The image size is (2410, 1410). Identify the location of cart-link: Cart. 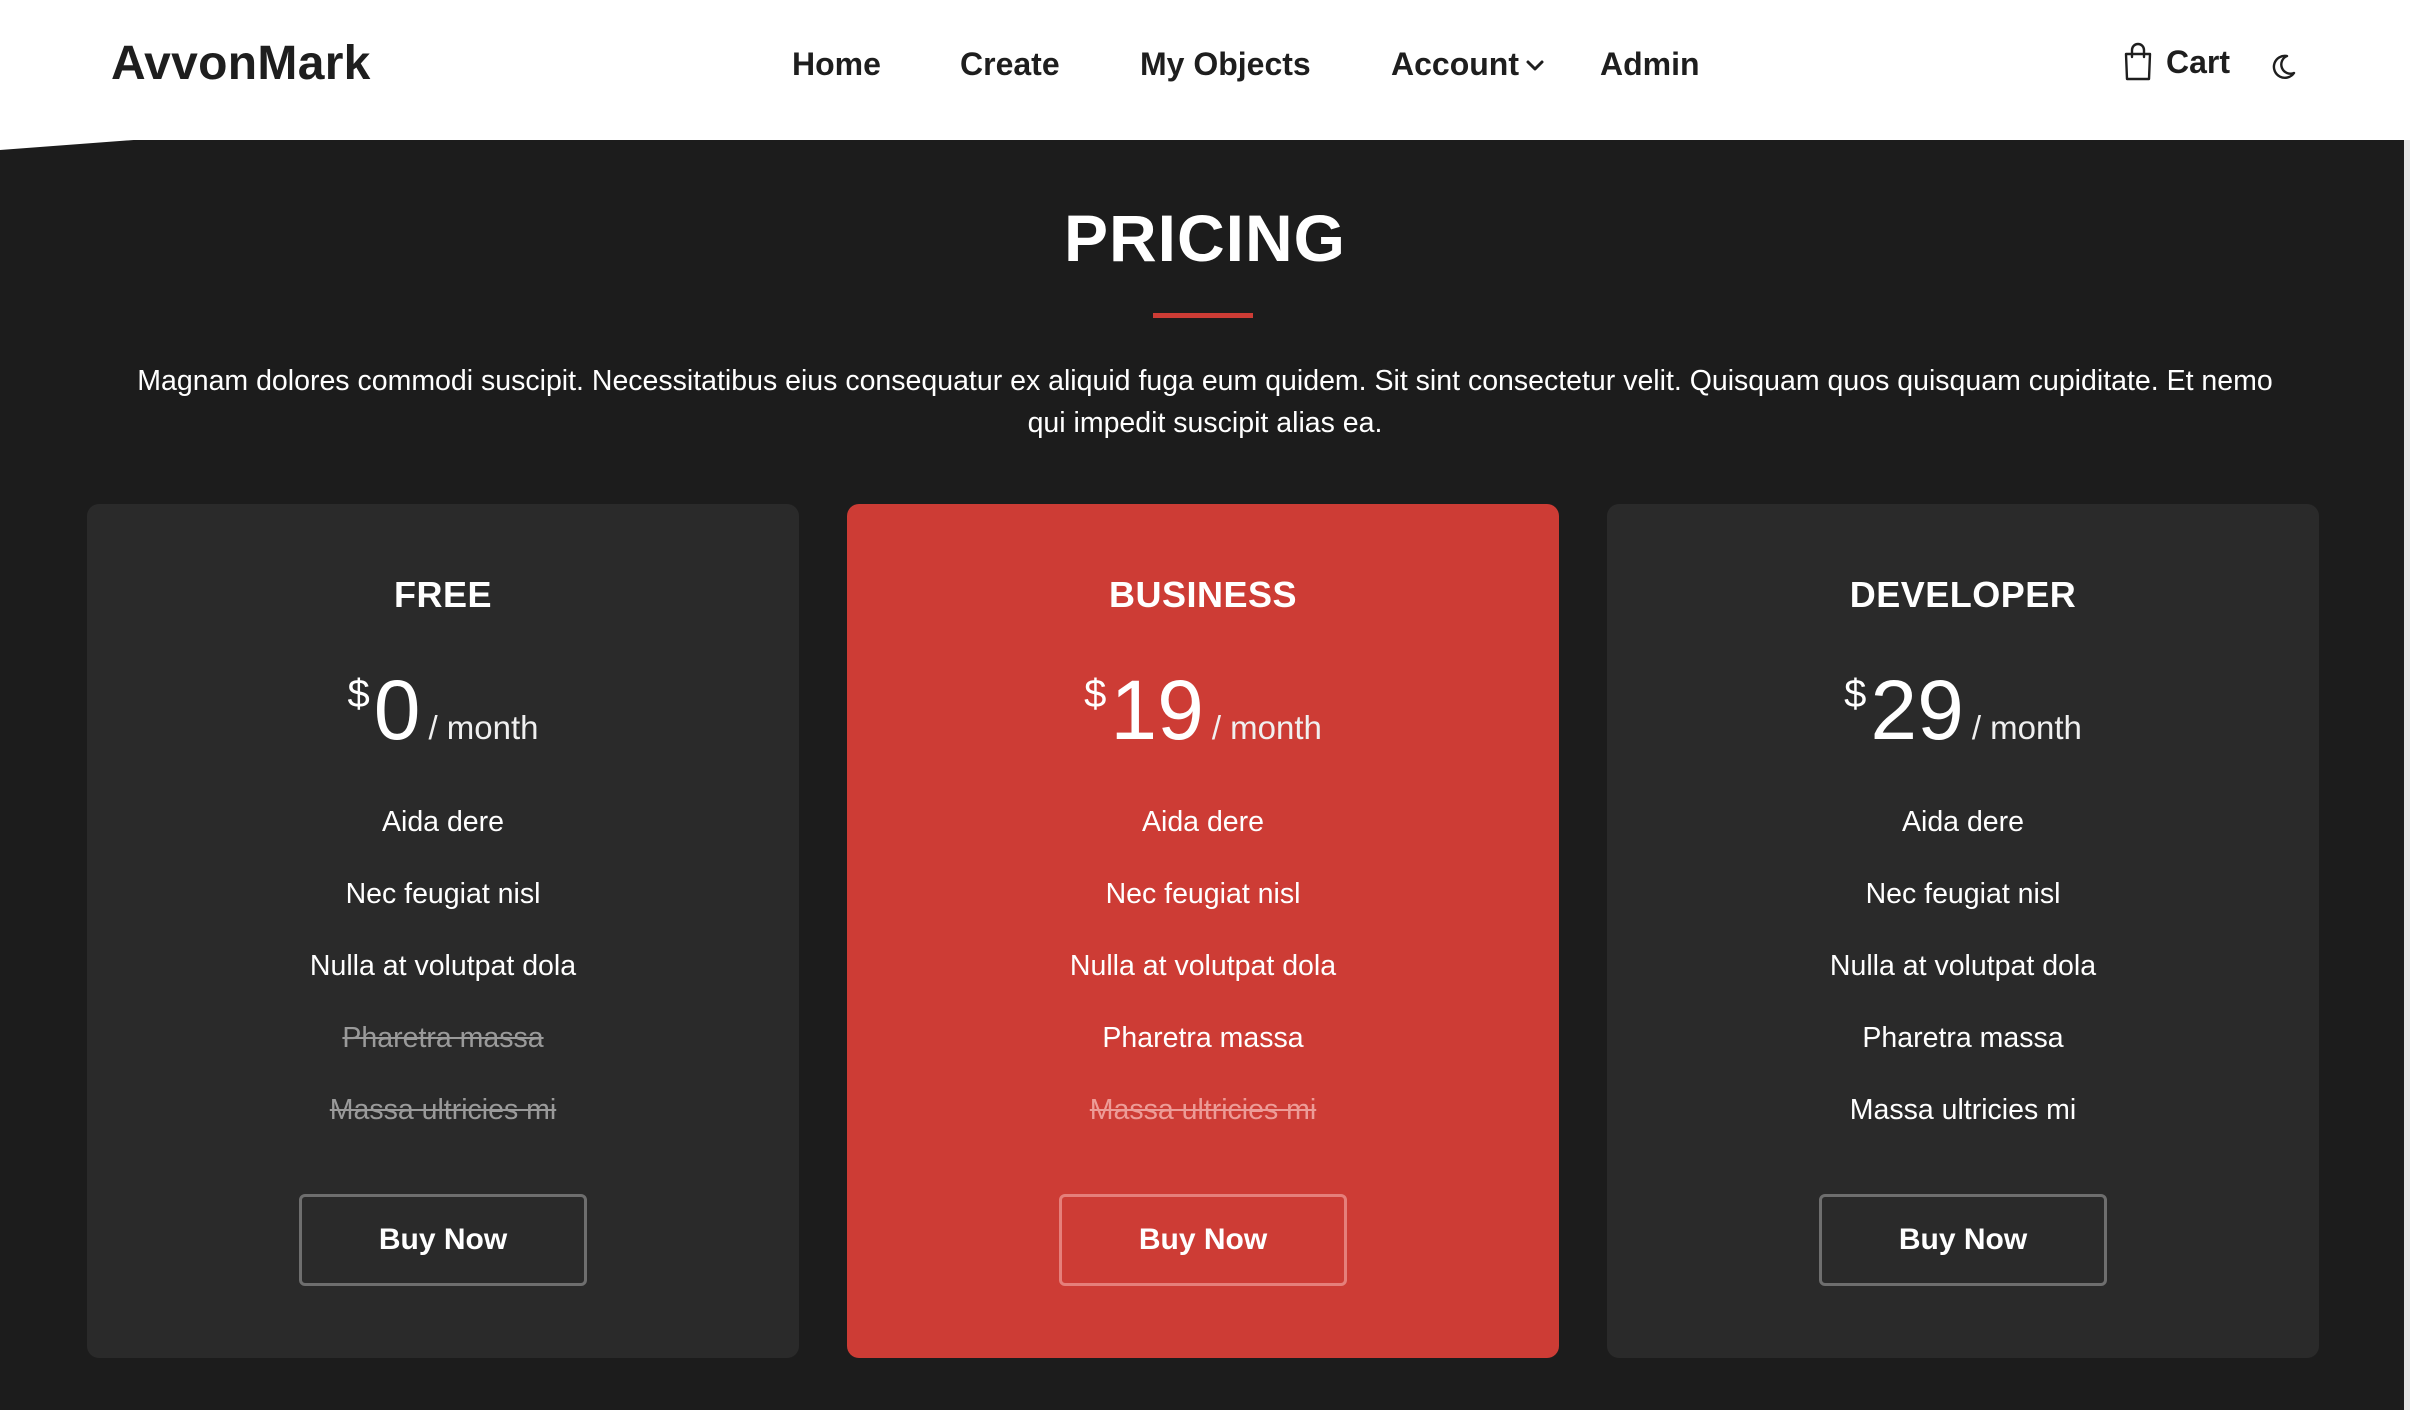
(2176, 62).